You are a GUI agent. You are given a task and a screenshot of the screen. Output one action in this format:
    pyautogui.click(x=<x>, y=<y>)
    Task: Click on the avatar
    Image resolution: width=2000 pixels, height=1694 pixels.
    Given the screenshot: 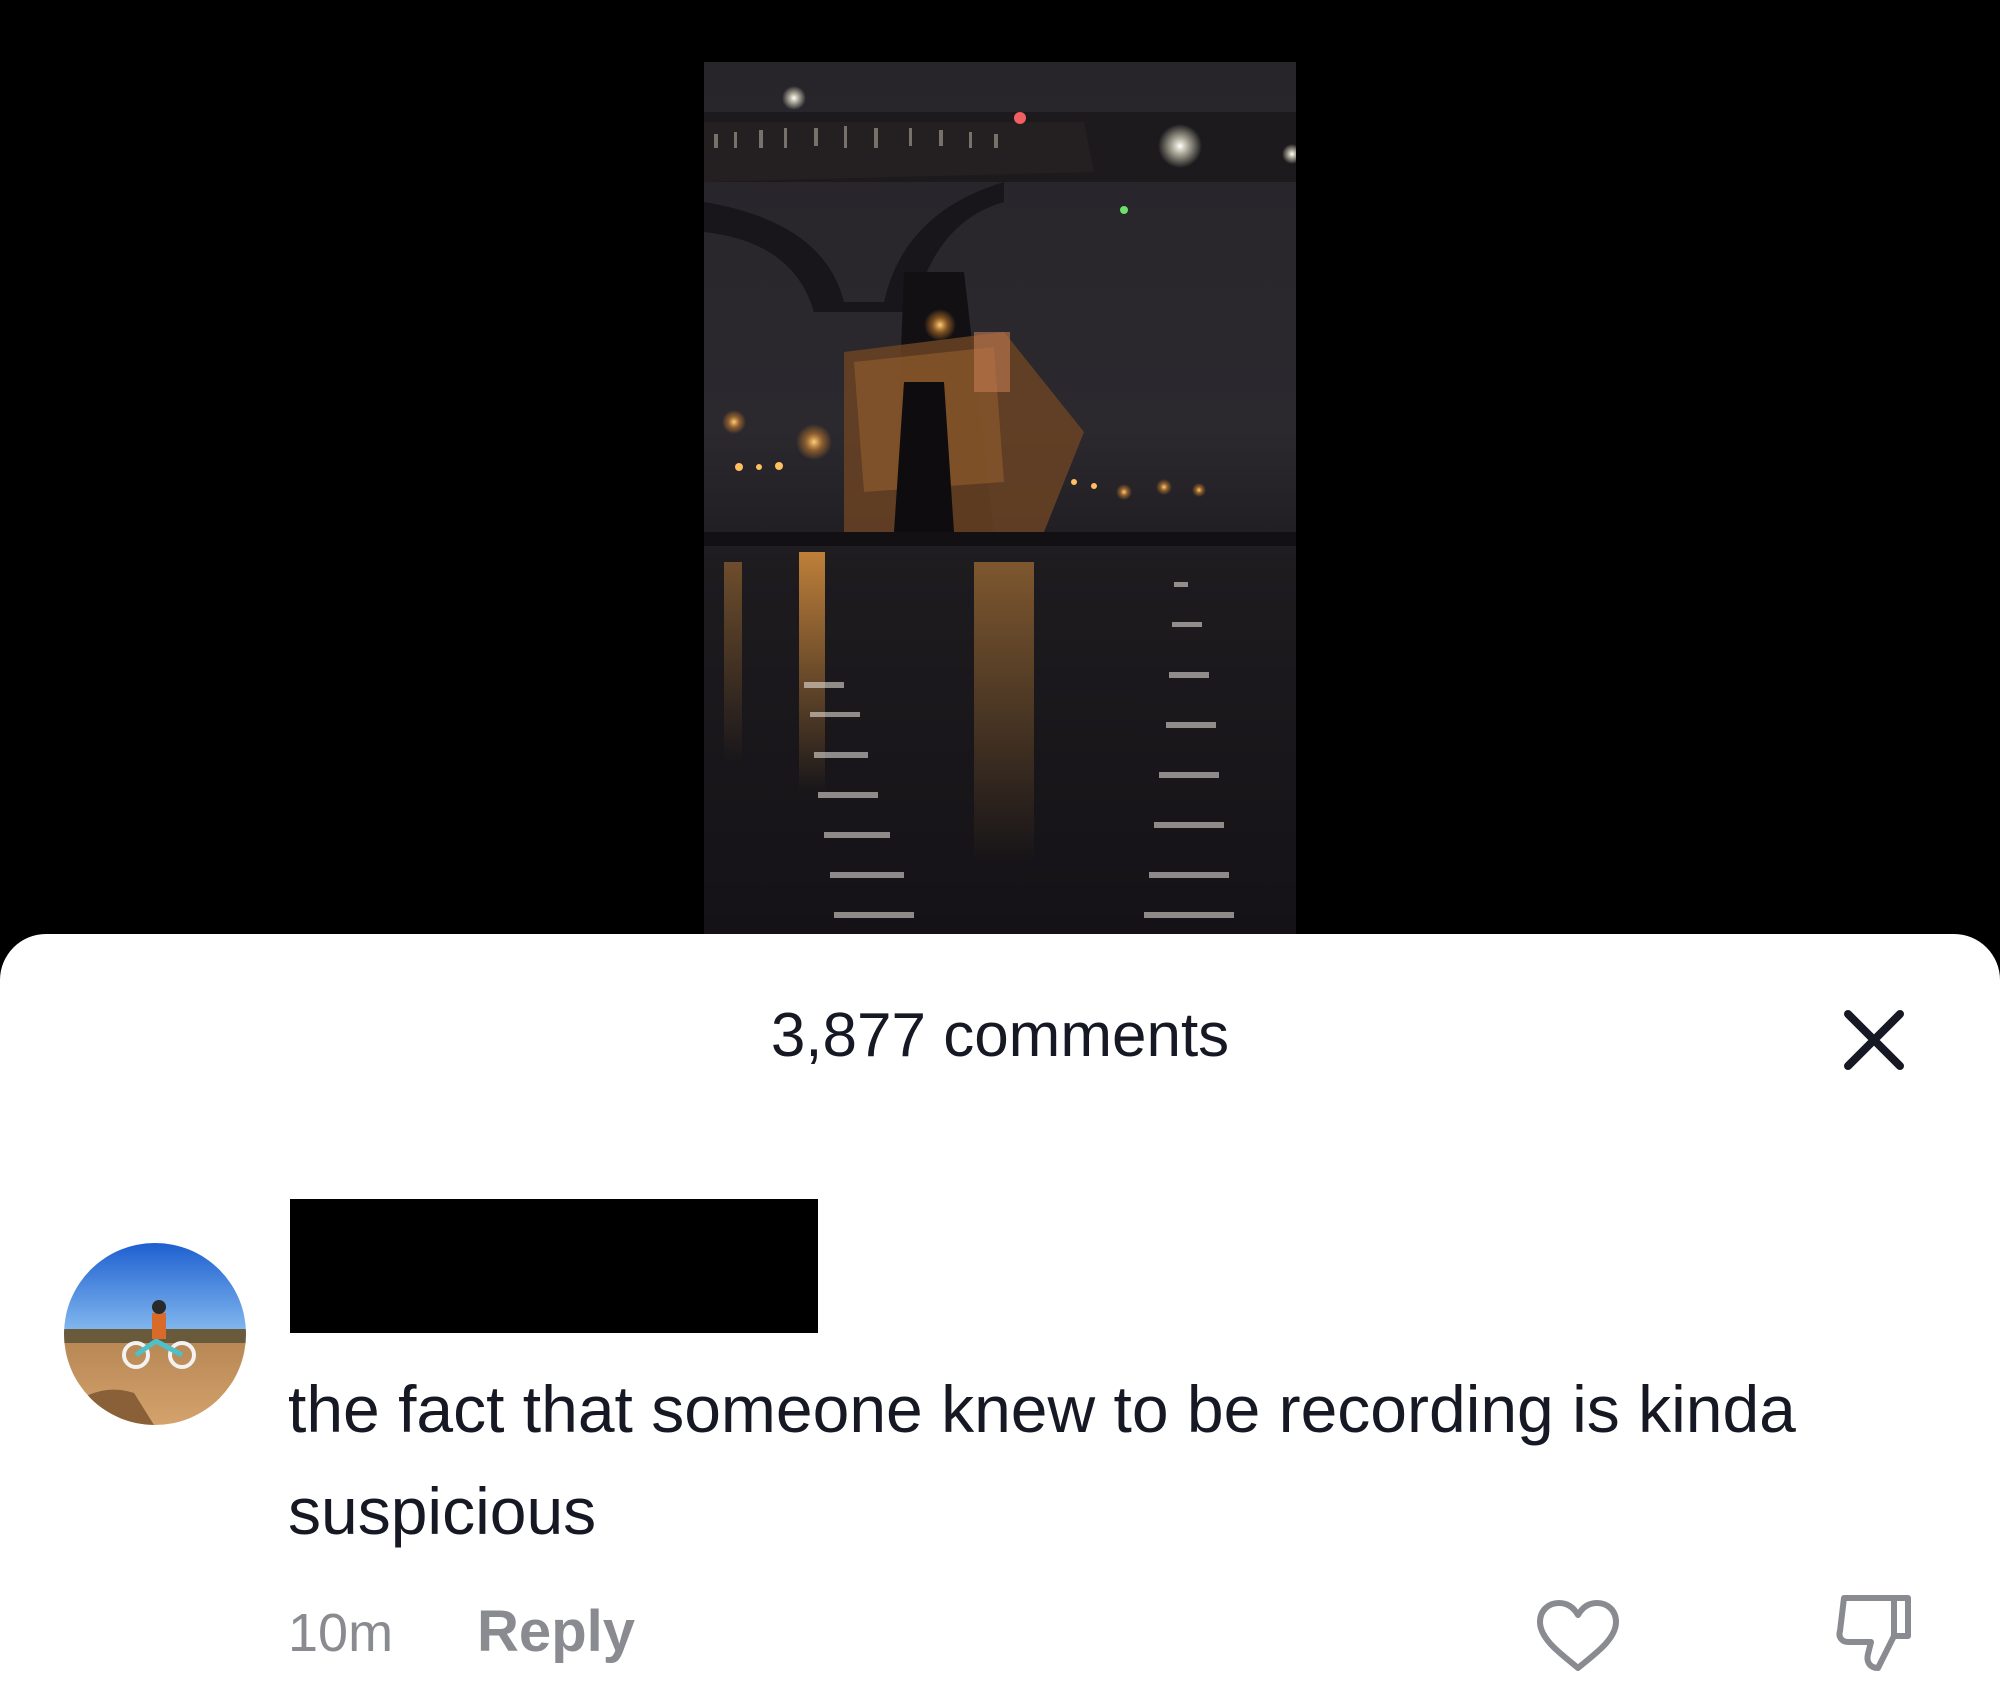 What is the action you would take?
    pyautogui.click(x=155, y=1334)
    